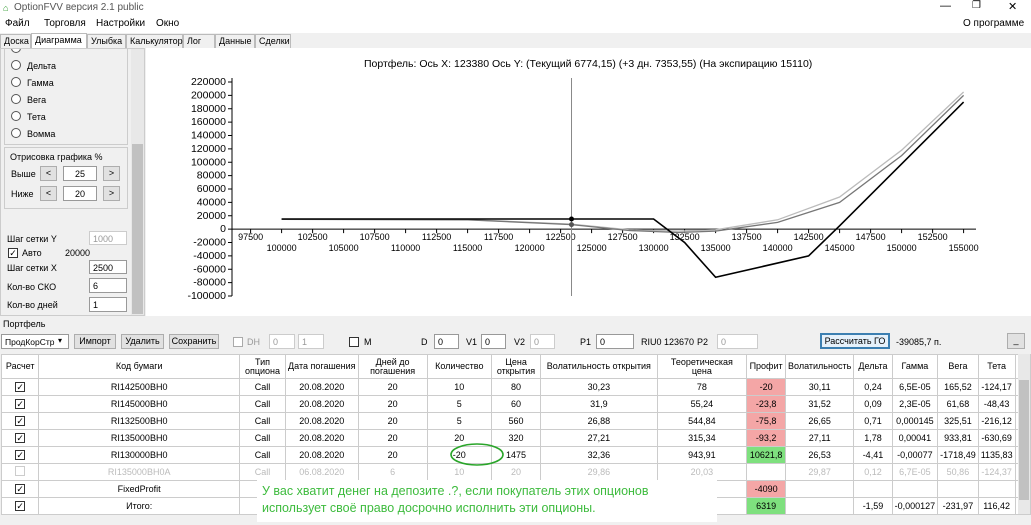 Image resolution: width=1031 pixels, height=525 pixels. I want to click on v2-input: 0, so click(542, 341).